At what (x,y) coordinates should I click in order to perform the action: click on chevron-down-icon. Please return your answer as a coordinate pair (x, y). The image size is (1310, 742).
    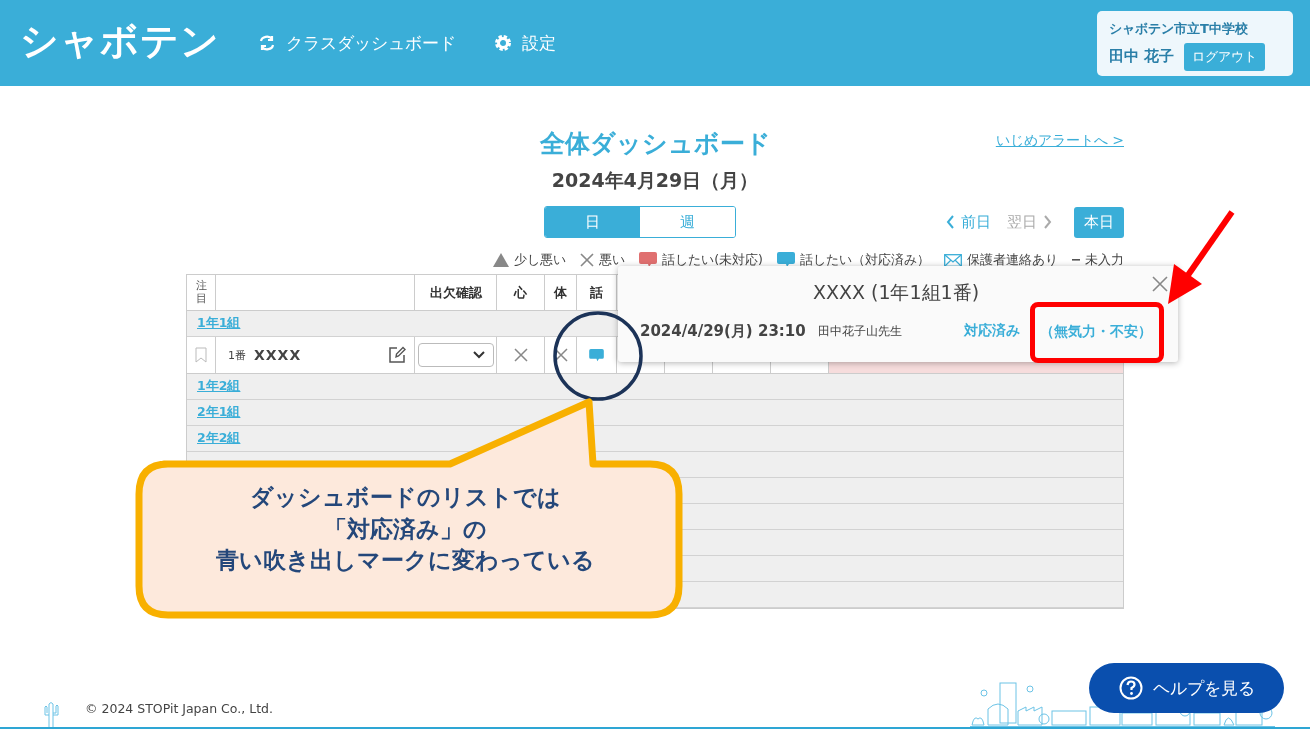
    Looking at the image, I should click on (478, 355).